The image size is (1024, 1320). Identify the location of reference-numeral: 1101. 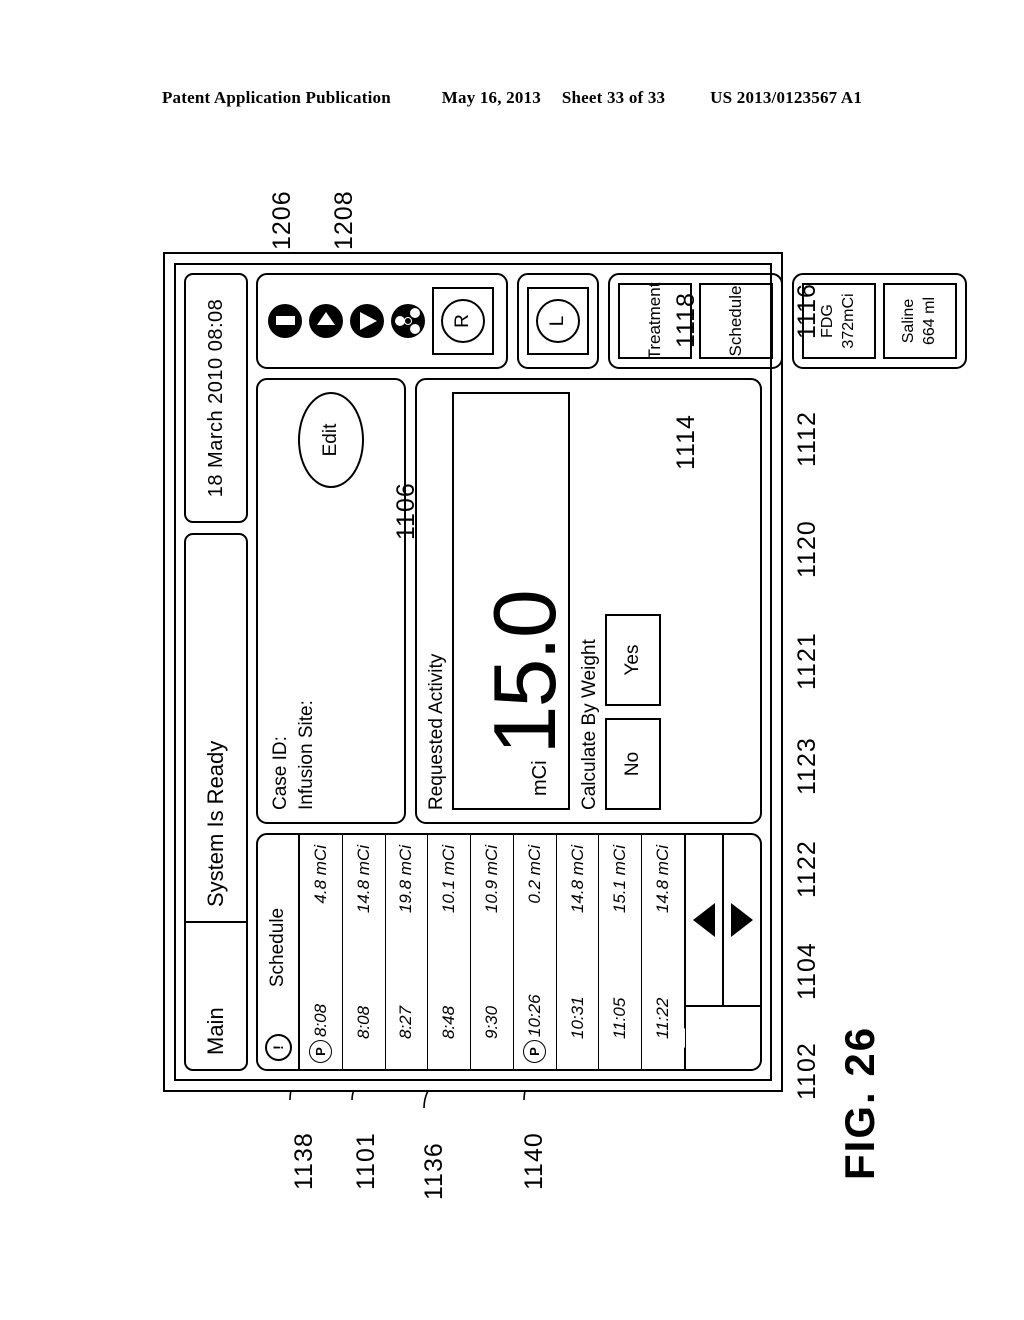
(366, 1161).